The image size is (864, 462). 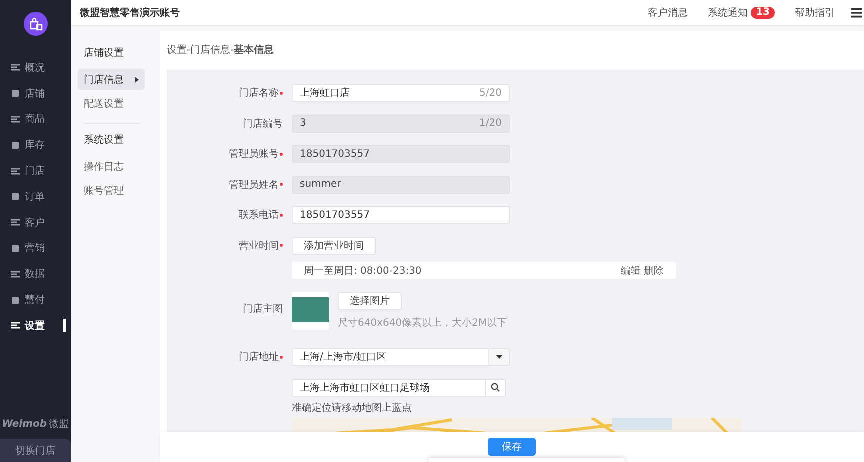 I want to click on shopping-bag-logo-icon, so click(x=36, y=24).